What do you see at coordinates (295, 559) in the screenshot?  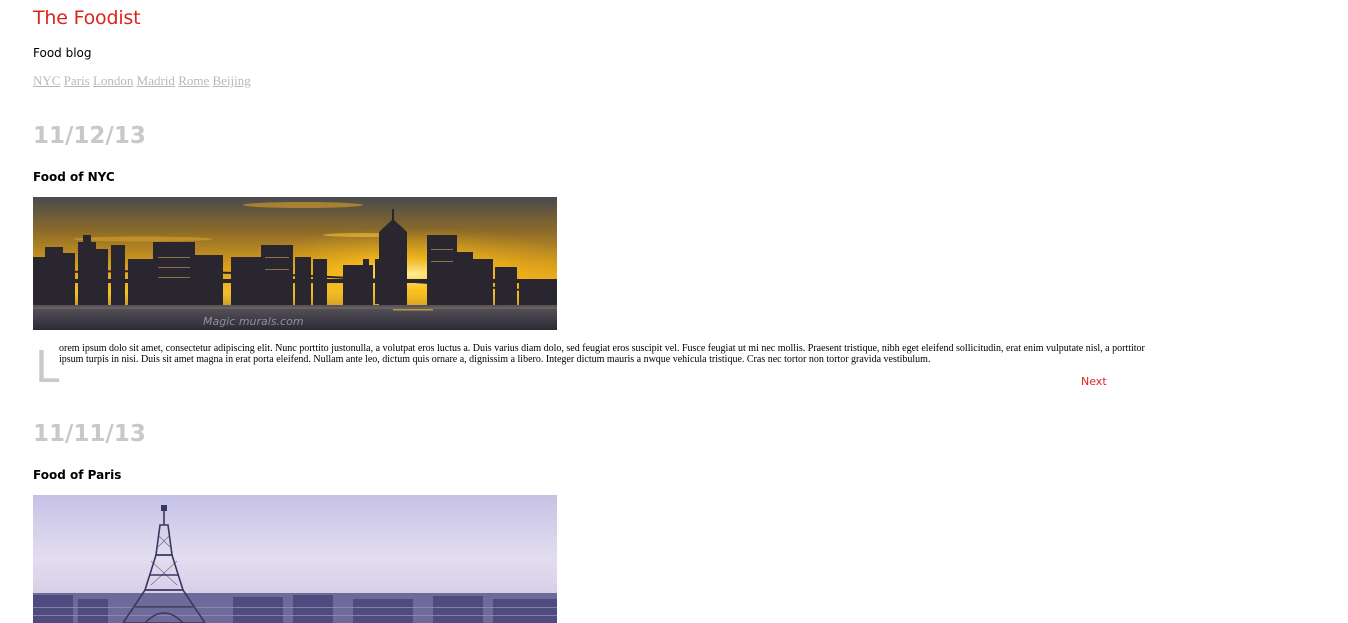 I see `paris-eiffel-tower-image` at bounding box center [295, 559].